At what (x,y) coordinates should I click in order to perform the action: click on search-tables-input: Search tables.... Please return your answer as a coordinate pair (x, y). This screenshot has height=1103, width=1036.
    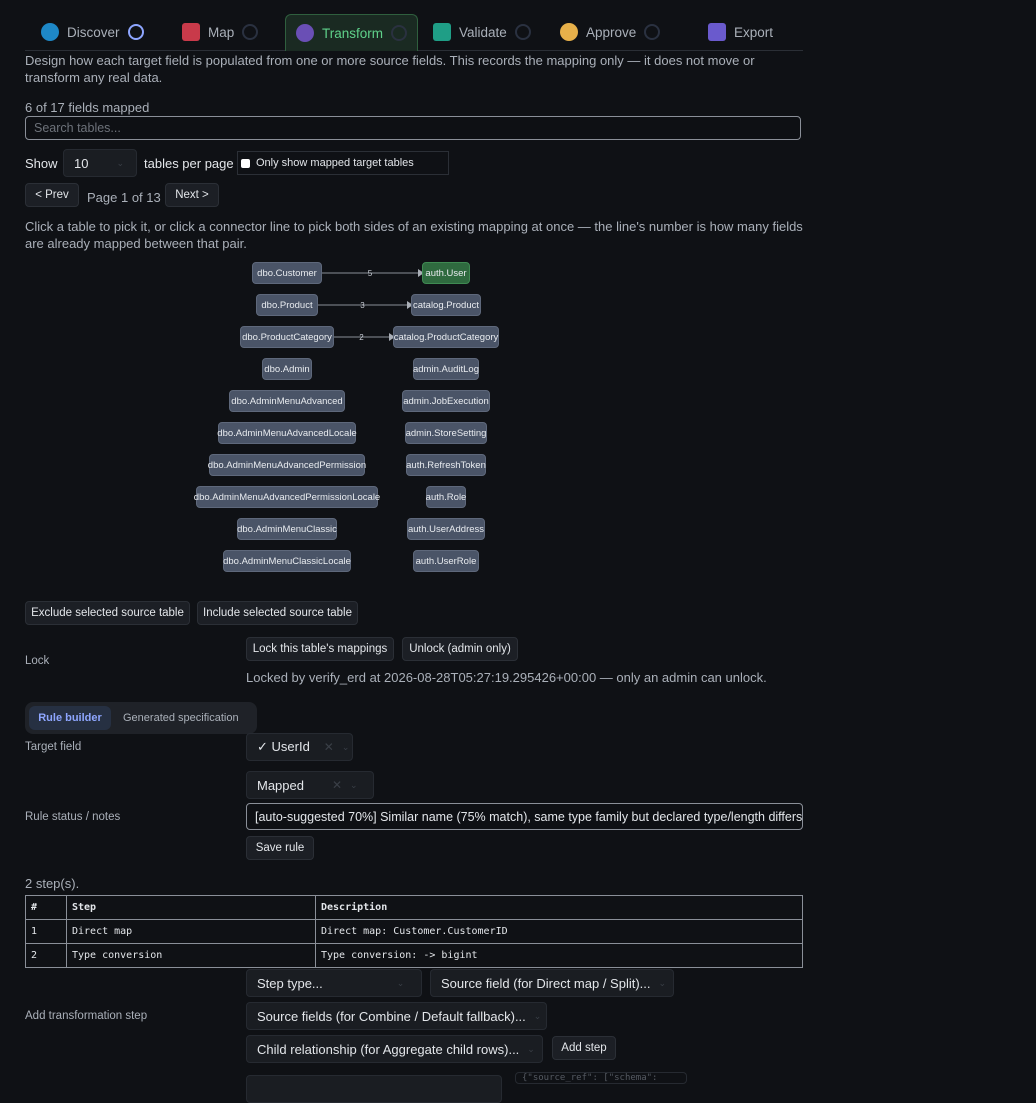
    Looking at the image, I should click on (413, 128).